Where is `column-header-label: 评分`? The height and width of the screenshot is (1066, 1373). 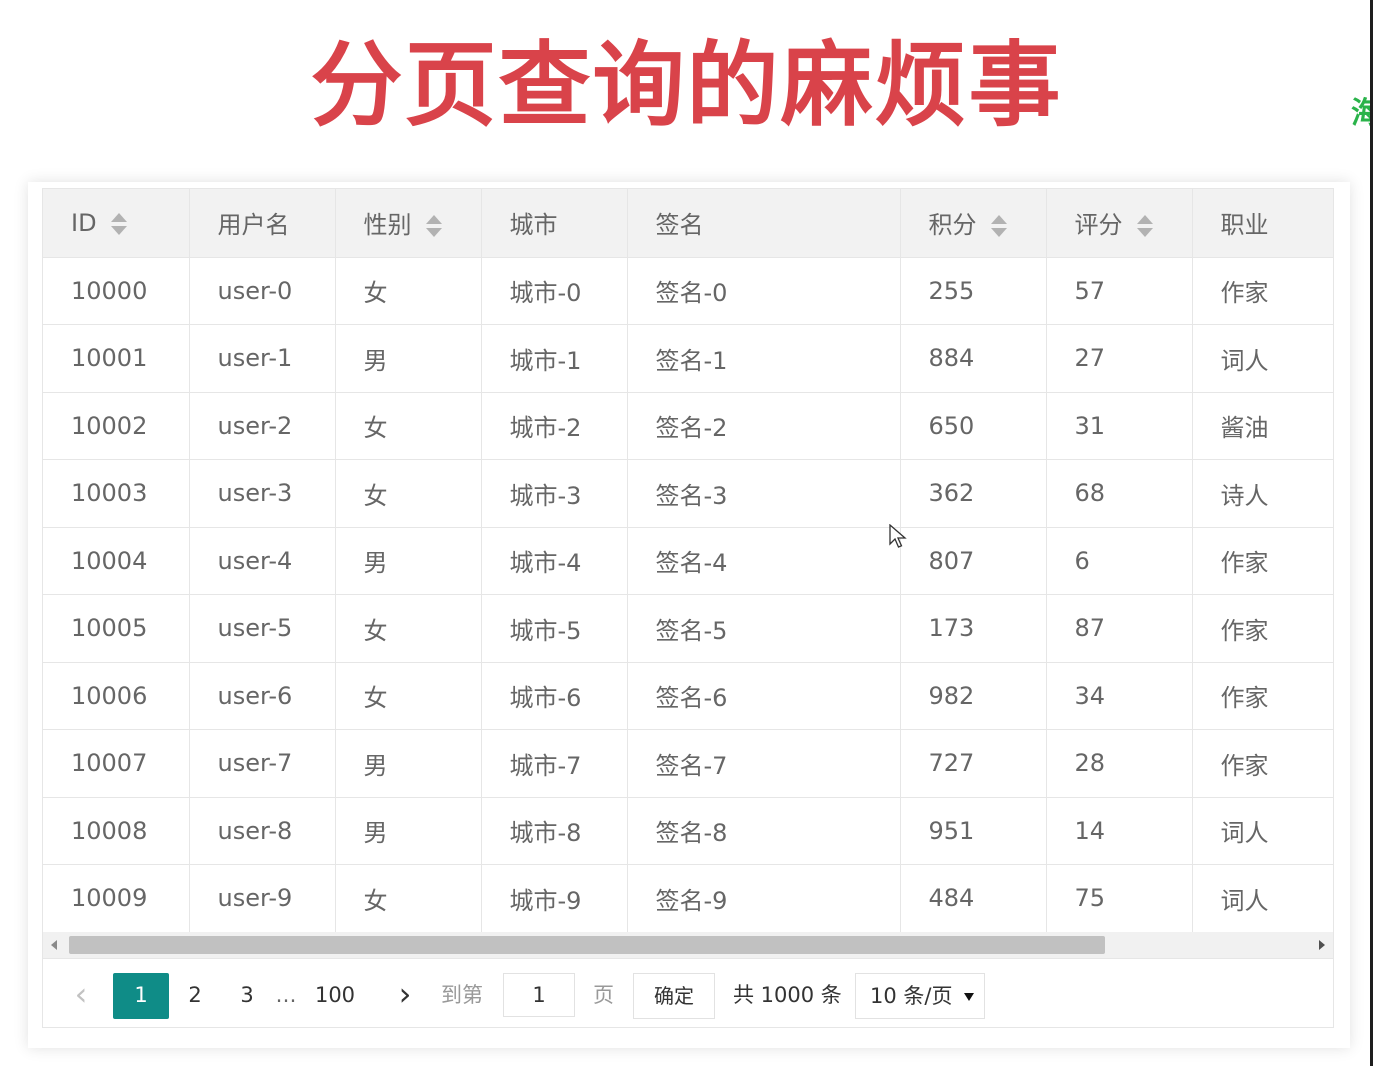
column-header-label: 评分 is located at coordinates (1098, 225).